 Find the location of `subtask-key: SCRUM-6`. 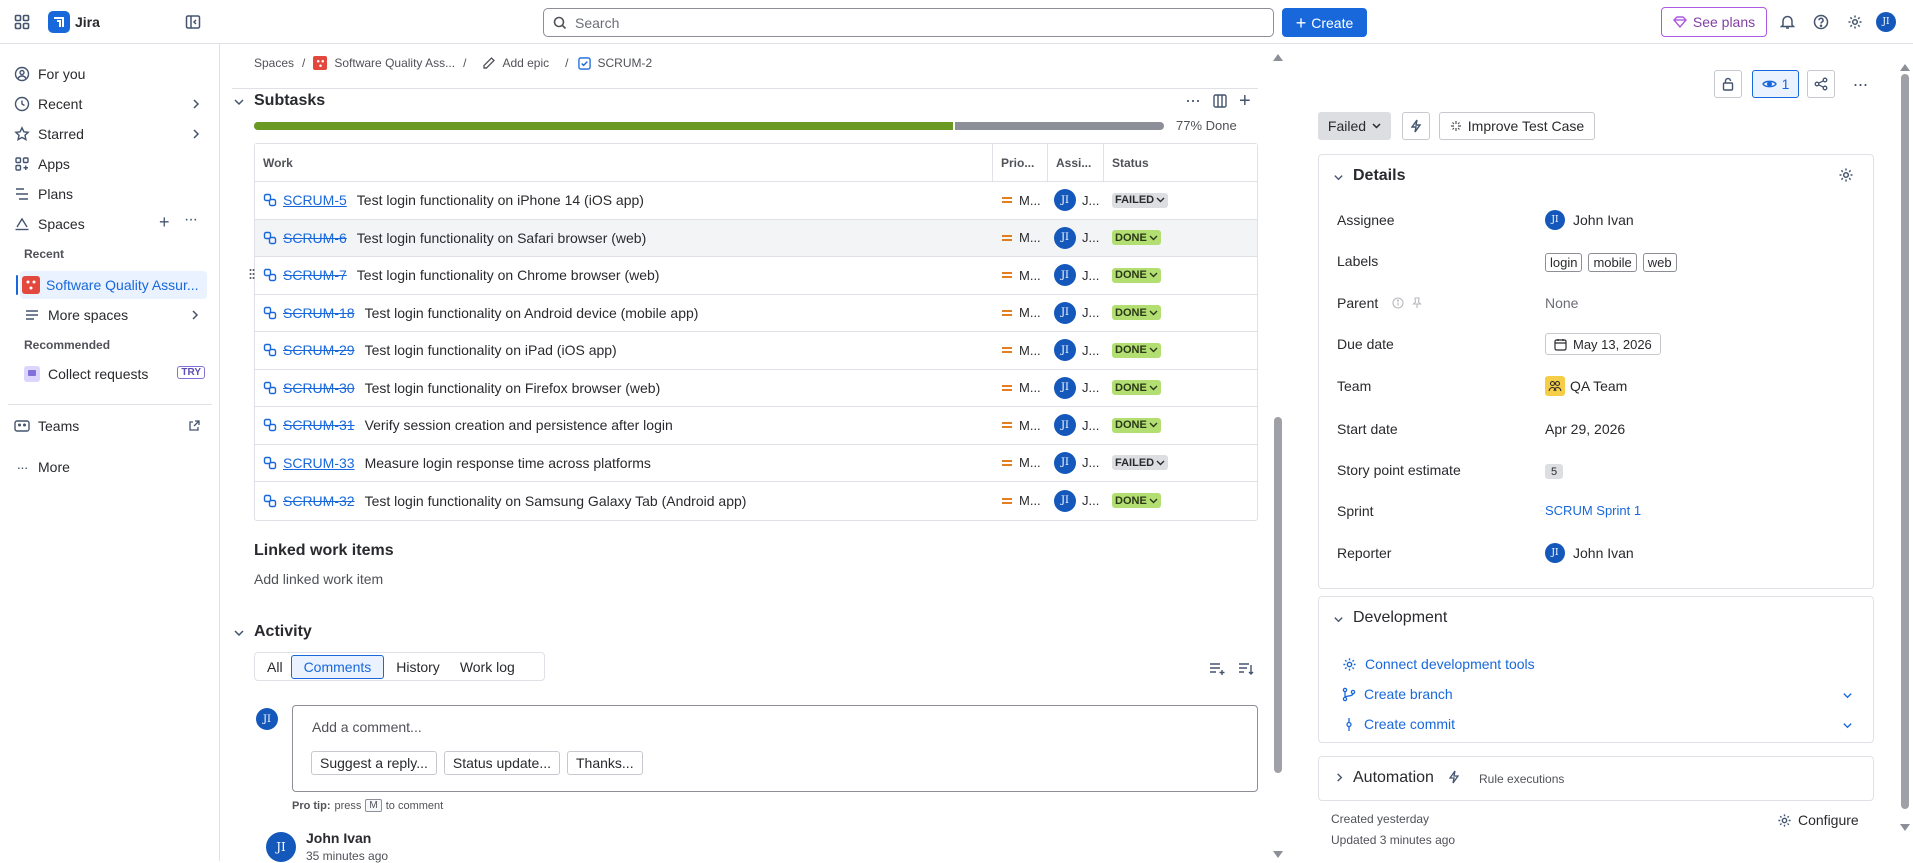

subtask-key: SCRUM-6 is located at coordinates (315, 238).